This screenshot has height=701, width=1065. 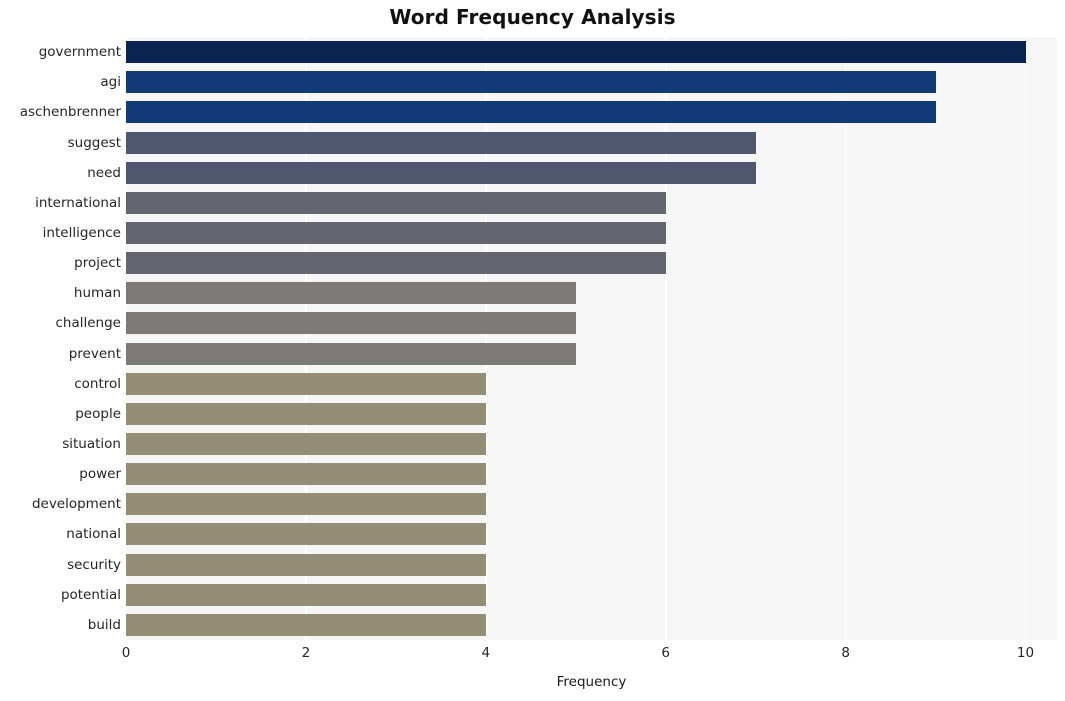 What do you see at coordinates (97, 263) in the screenshot?
I see `y-tick-label: project` at bounding box center [97, 263].